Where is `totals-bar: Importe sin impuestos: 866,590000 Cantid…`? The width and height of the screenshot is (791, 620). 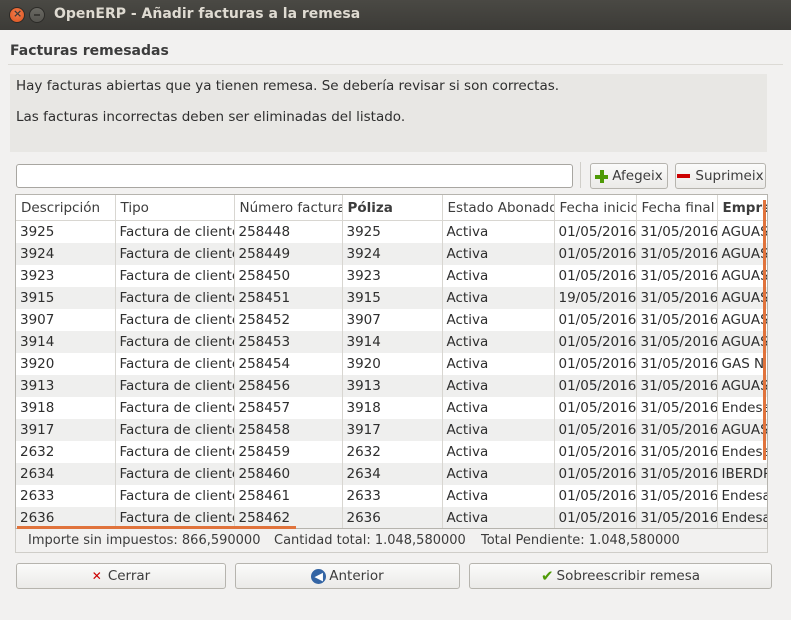 totals-bar: Importe sin impuestos: 866,590000 Cantid… is located at coordinates (391, 541).